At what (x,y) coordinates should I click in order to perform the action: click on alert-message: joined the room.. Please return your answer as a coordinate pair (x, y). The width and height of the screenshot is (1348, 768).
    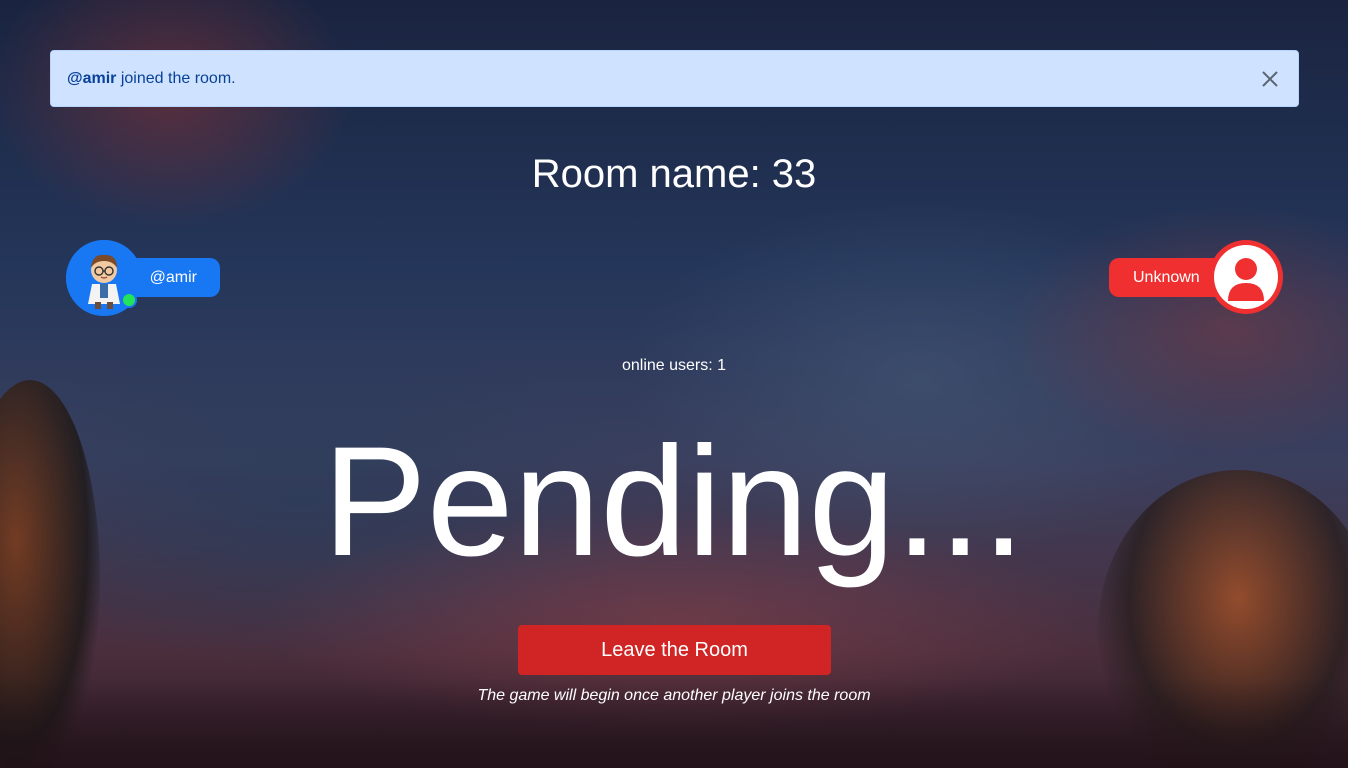
    Looking at the image, I should click on (176, 78).